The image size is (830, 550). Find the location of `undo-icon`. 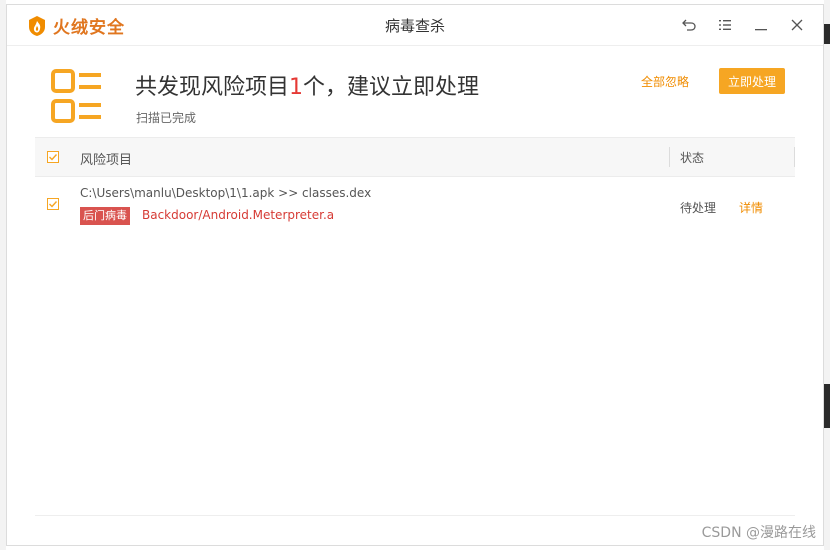

undo-icon is located at coordinates (689, 25).